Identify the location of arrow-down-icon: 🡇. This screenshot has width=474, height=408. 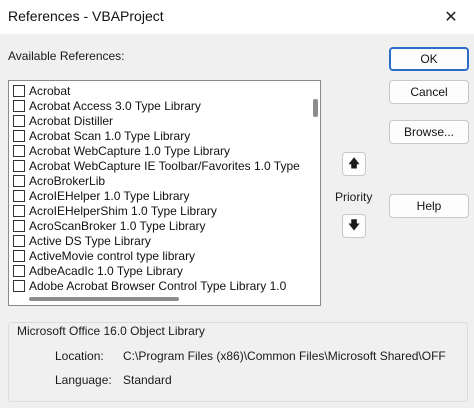
(354, 224).